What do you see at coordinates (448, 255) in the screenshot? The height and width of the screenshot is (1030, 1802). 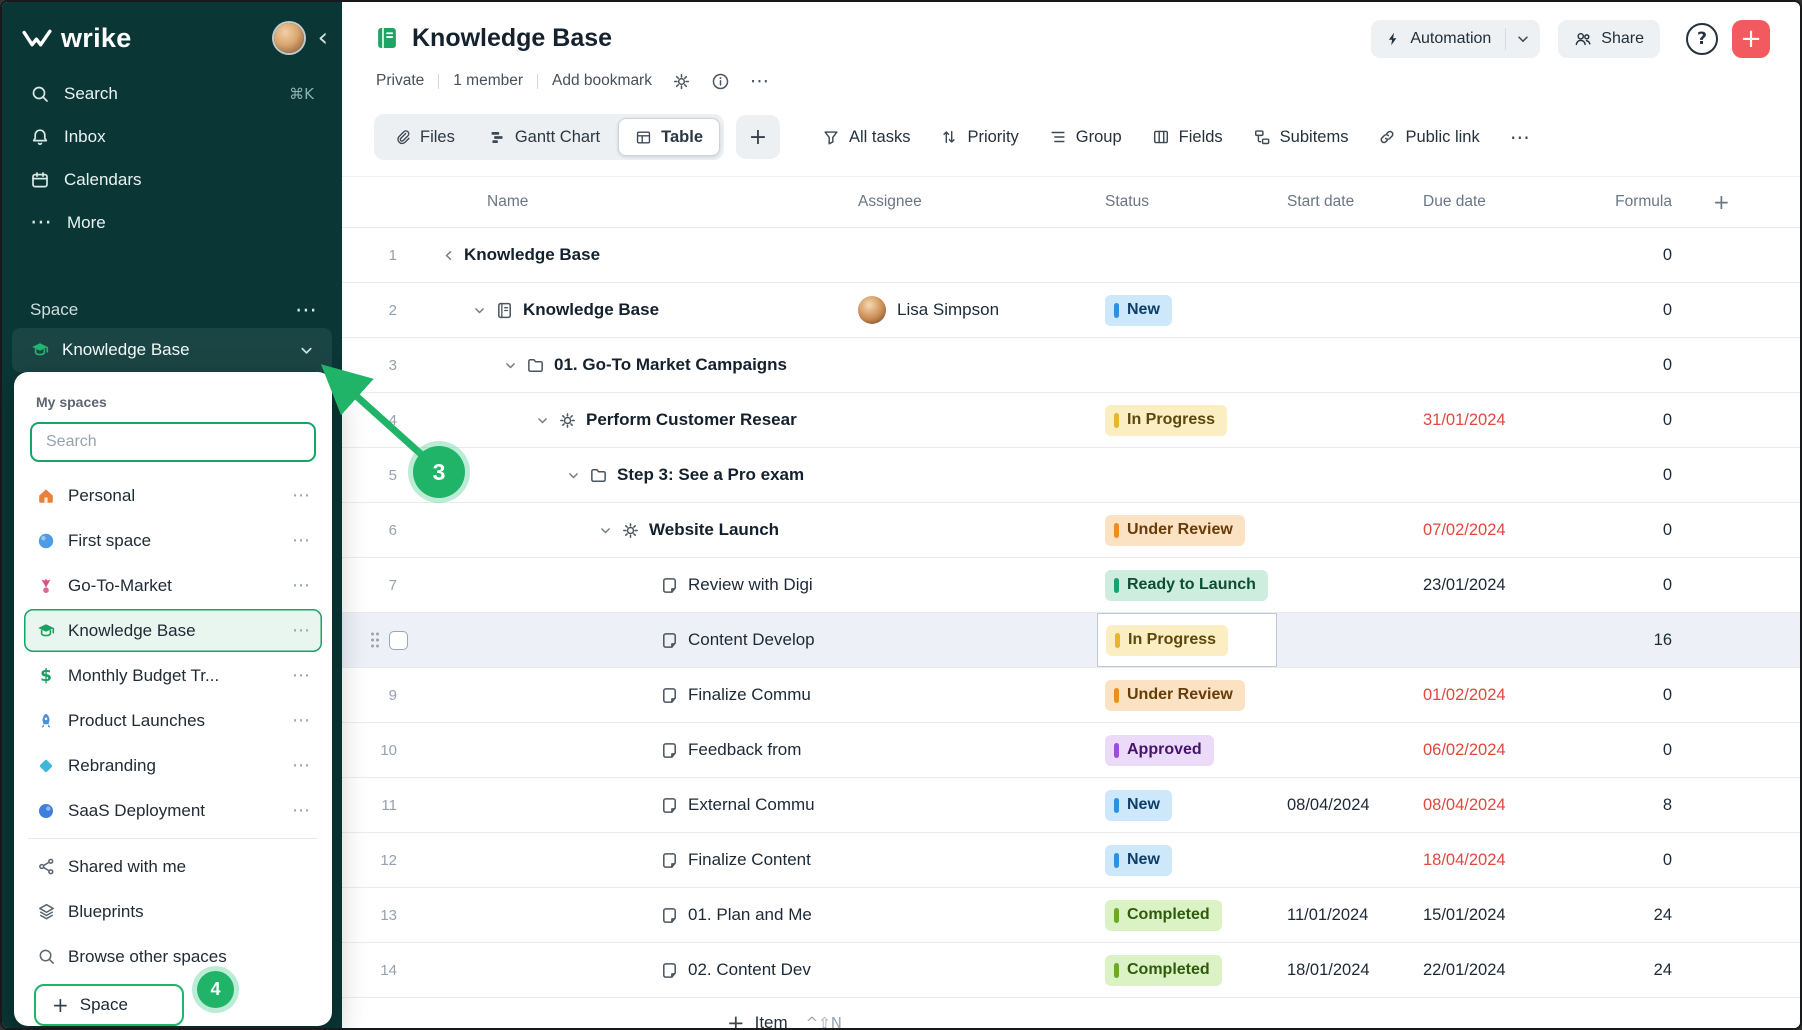 I see `chevron-left-icon` at bounding box center [448, 255].